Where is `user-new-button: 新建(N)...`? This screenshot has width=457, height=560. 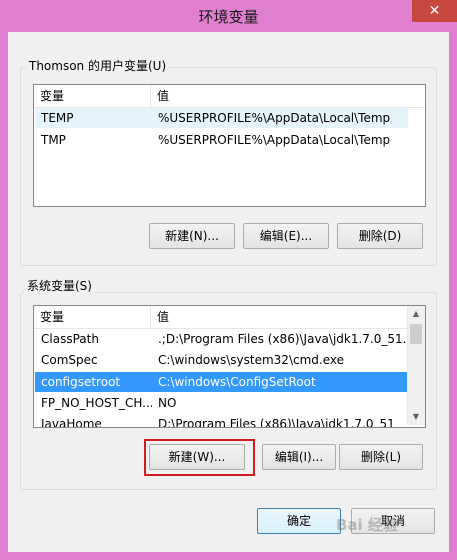
user-new-button: 新建(N)... is located at coordinates (192, 236).